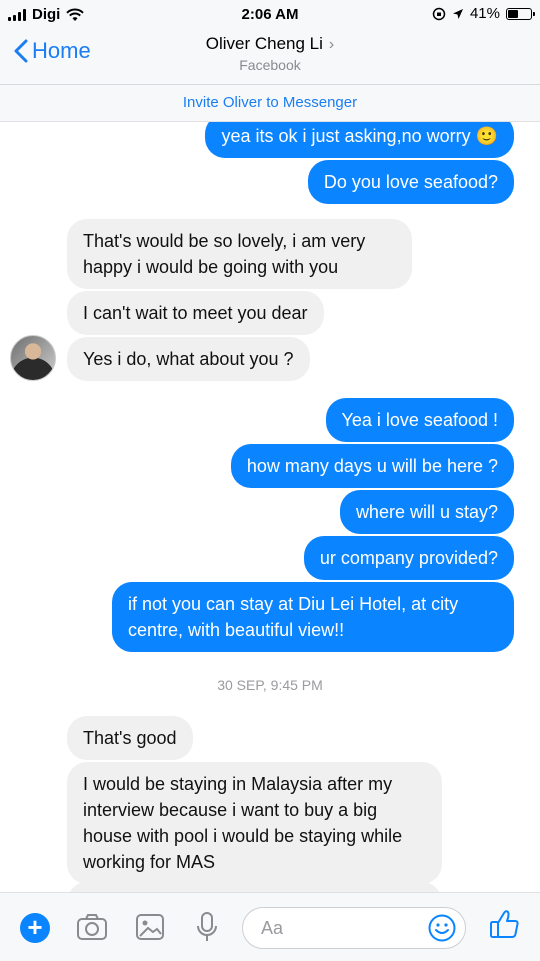 The height and width of the screenshot is (961, 540). I want to click on orientation-lock-icon, so click(439, 13).